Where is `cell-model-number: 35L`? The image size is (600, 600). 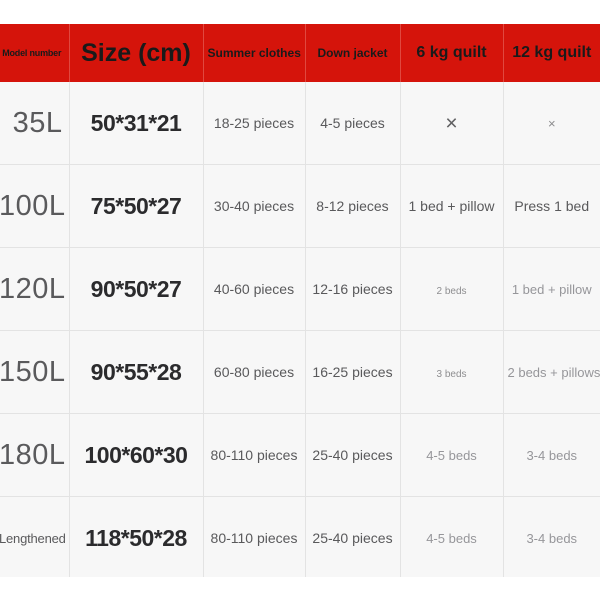 cell-model-number: 35L is located at coordinates (35, 123).